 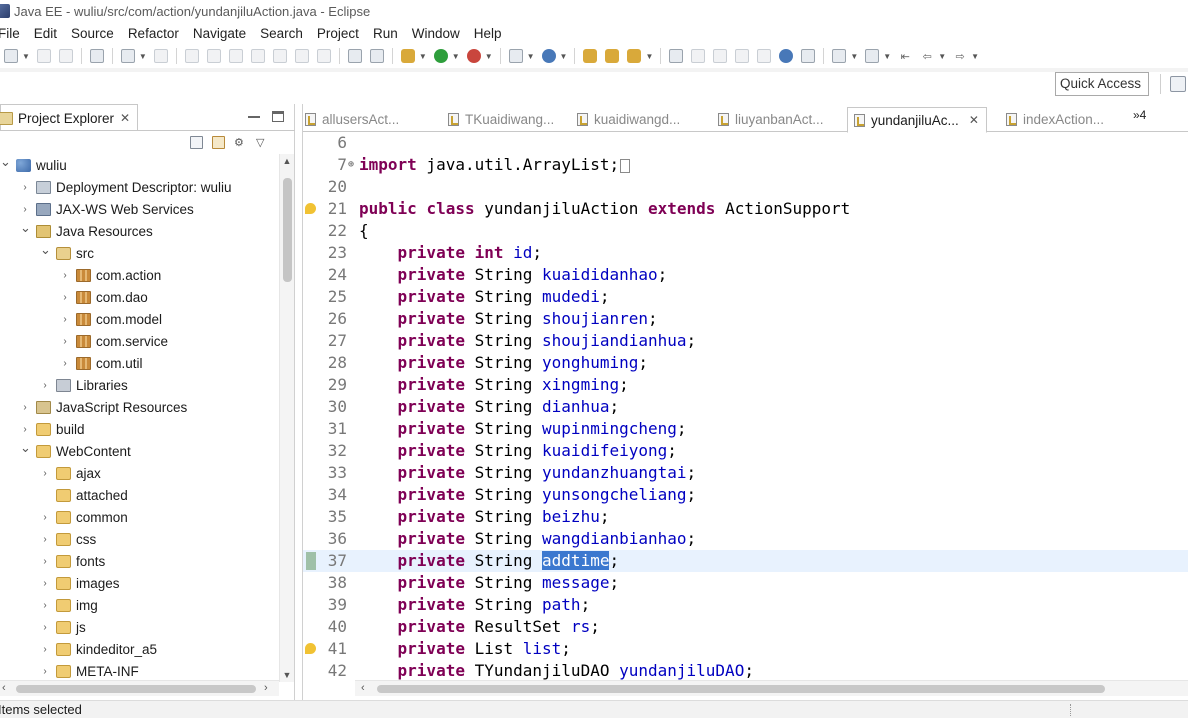 I want to click on menu-window: Window, so click(x=436, y=33).